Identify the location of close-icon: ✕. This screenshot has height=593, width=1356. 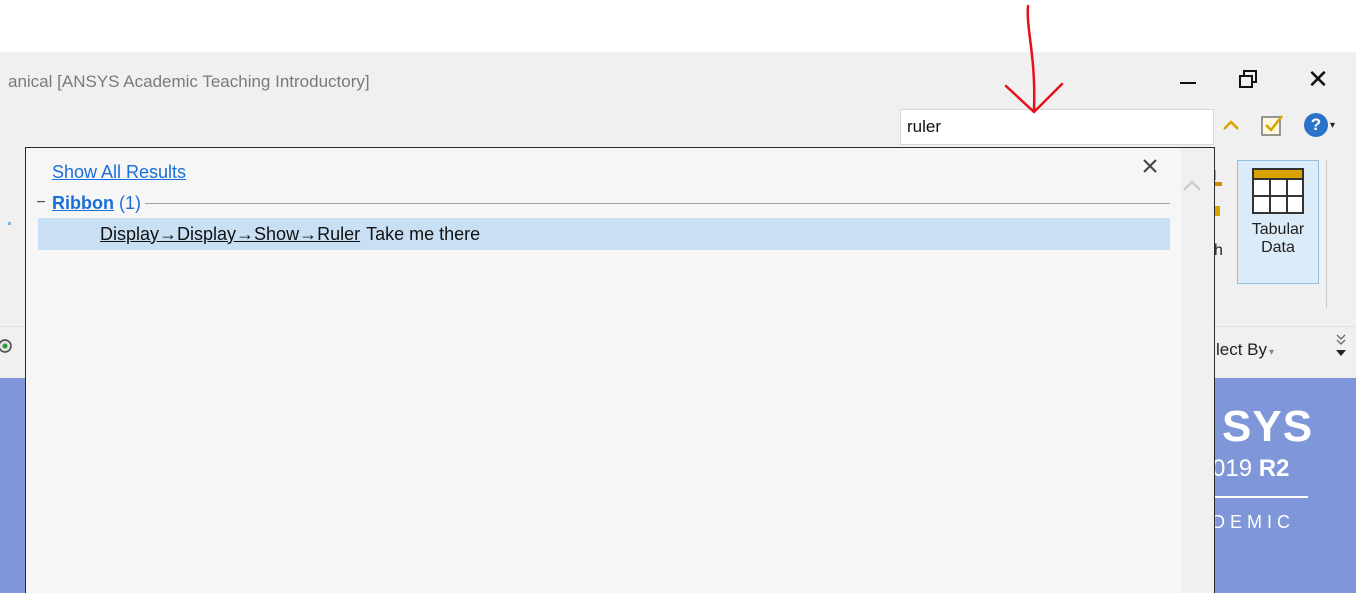
(1318, 78).